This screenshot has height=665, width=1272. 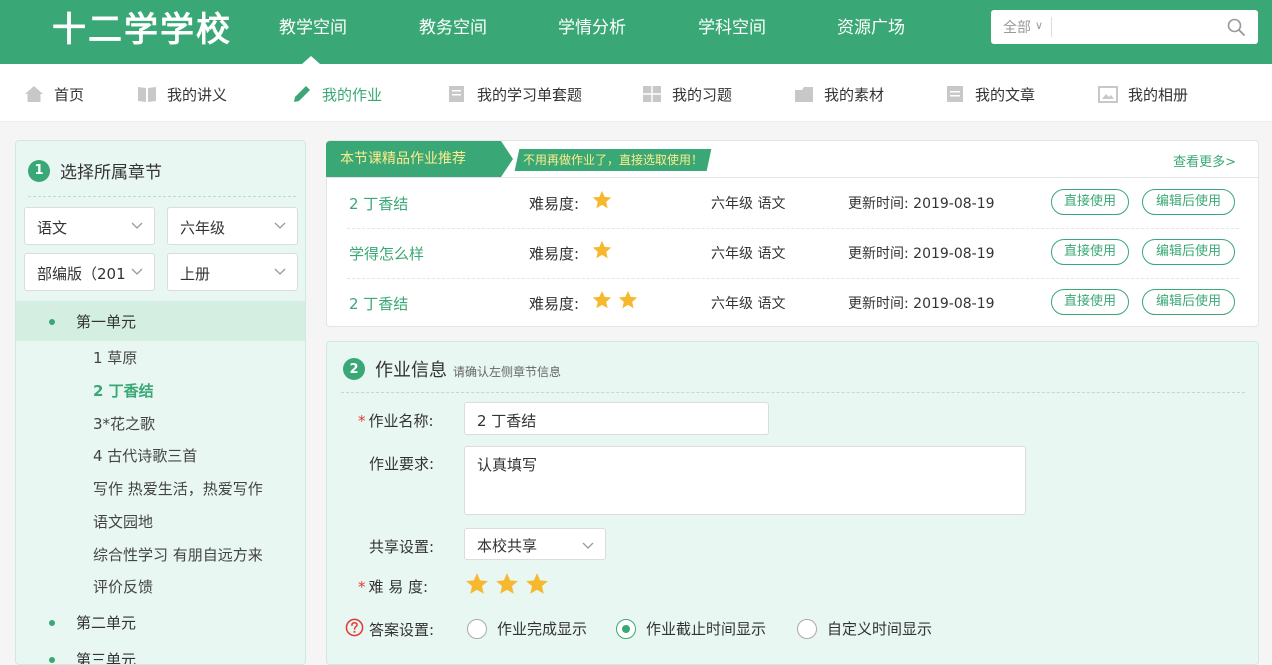 What do you see at coordinates (197, 94) in the screenshot?
I see `subnav-handouts-label: 我的讲义` at bounding box center [197, 94].